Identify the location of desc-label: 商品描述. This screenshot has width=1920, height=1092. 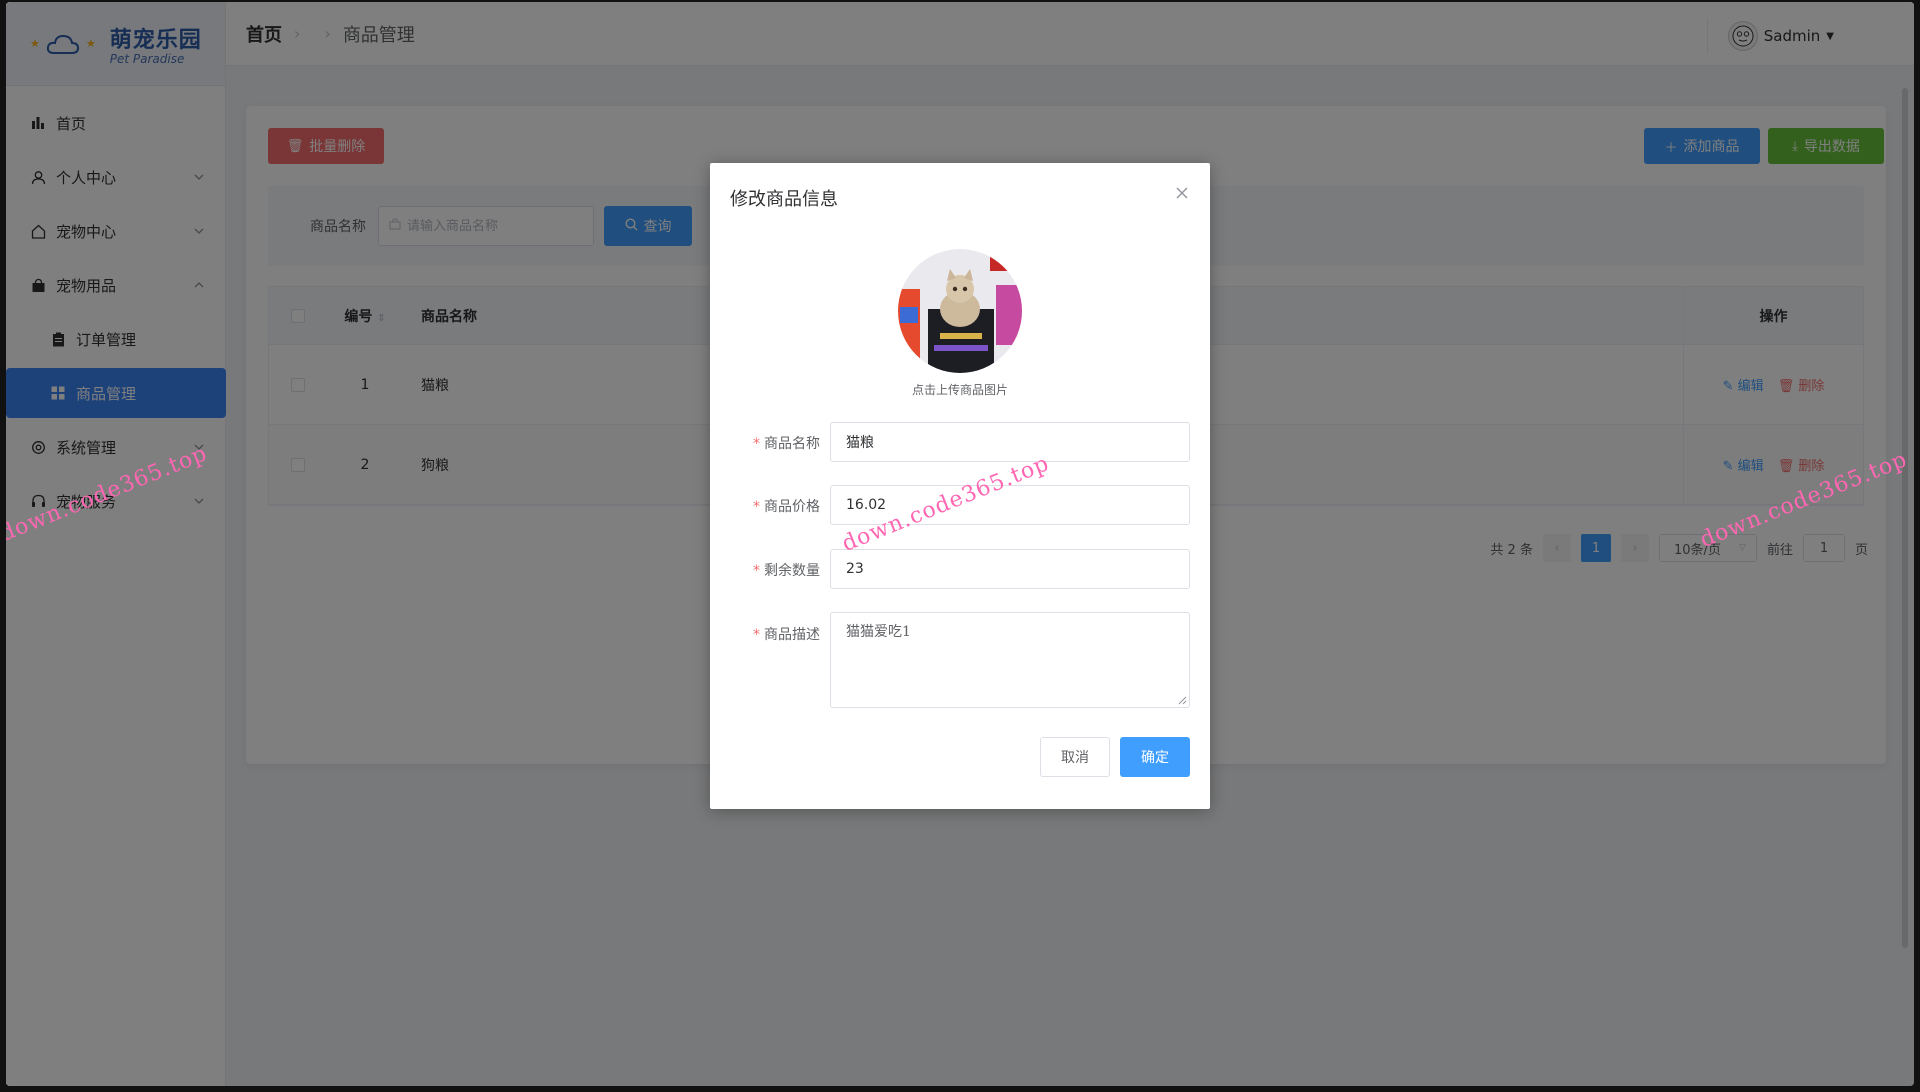
(792, 635).